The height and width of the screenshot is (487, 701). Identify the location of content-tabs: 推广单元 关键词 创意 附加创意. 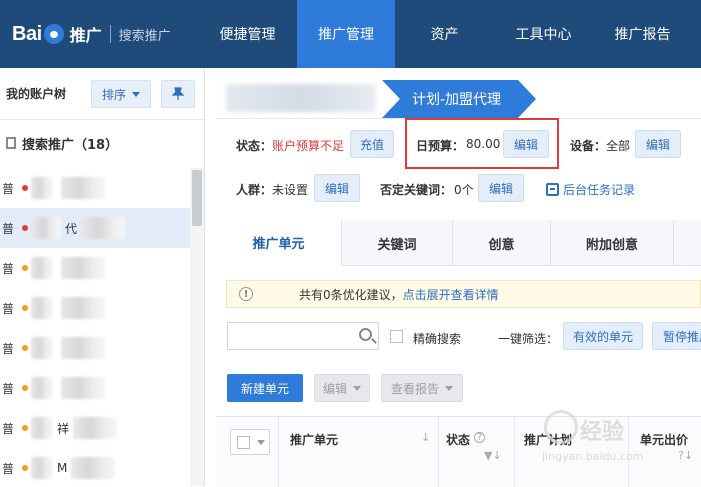
(458, 243).